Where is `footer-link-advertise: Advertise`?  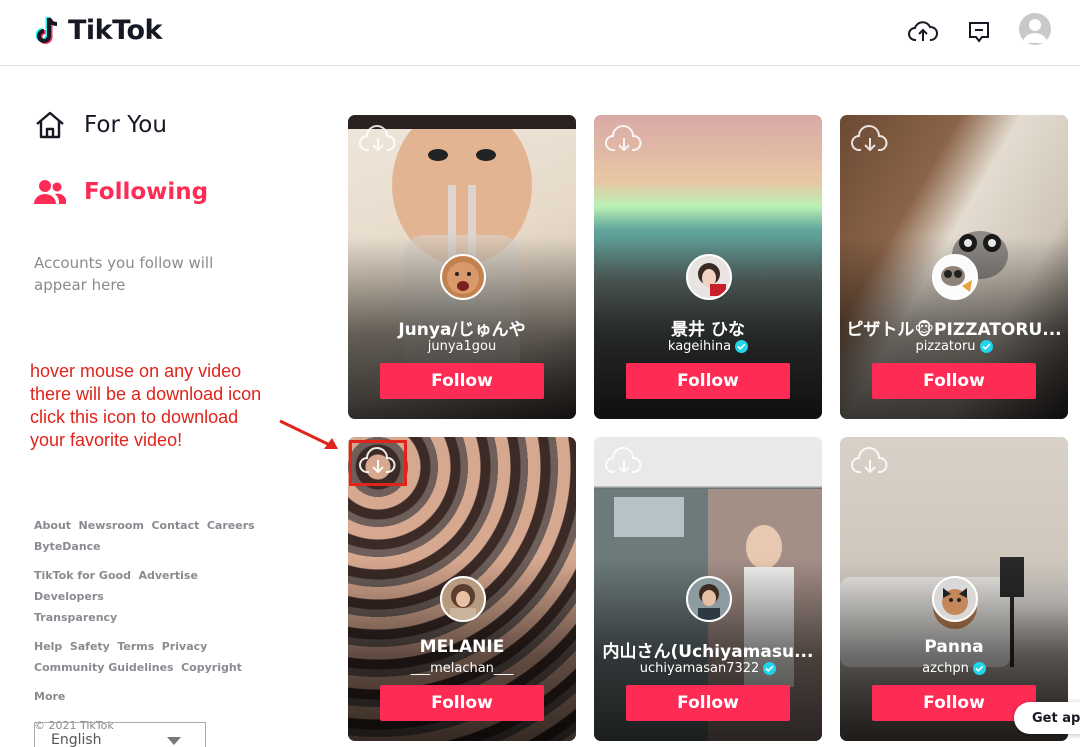
footer-link-advertise: Advertise is located at coordinates (167, 575).